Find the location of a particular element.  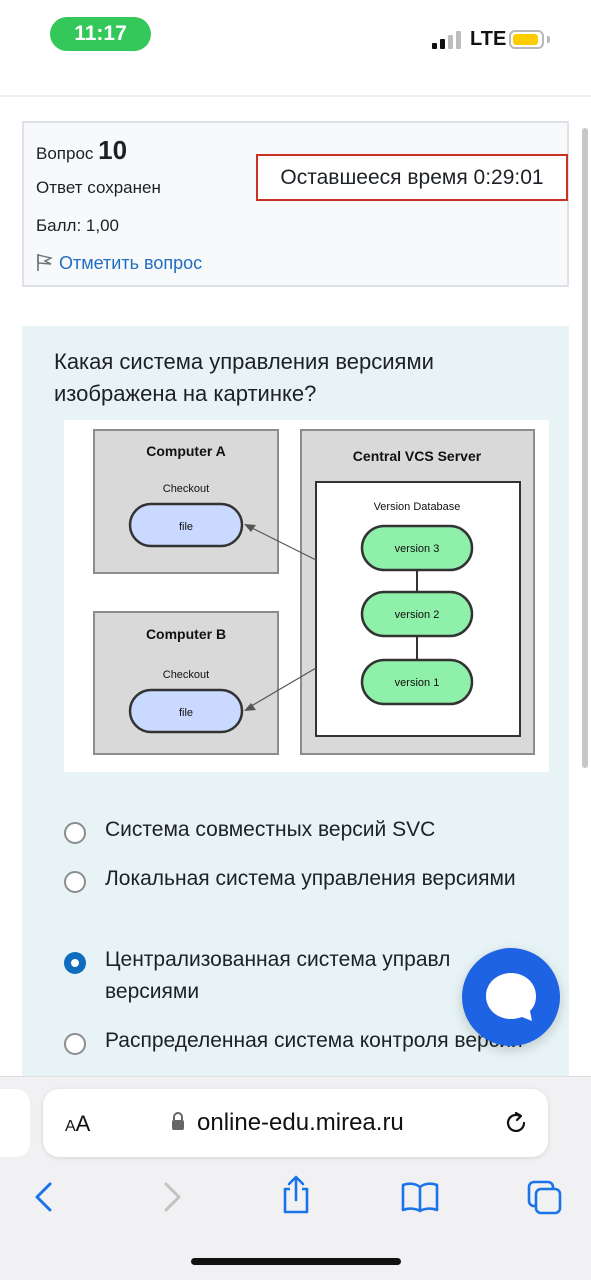

scrollbar-thumb is located at coordinates (585, 448).